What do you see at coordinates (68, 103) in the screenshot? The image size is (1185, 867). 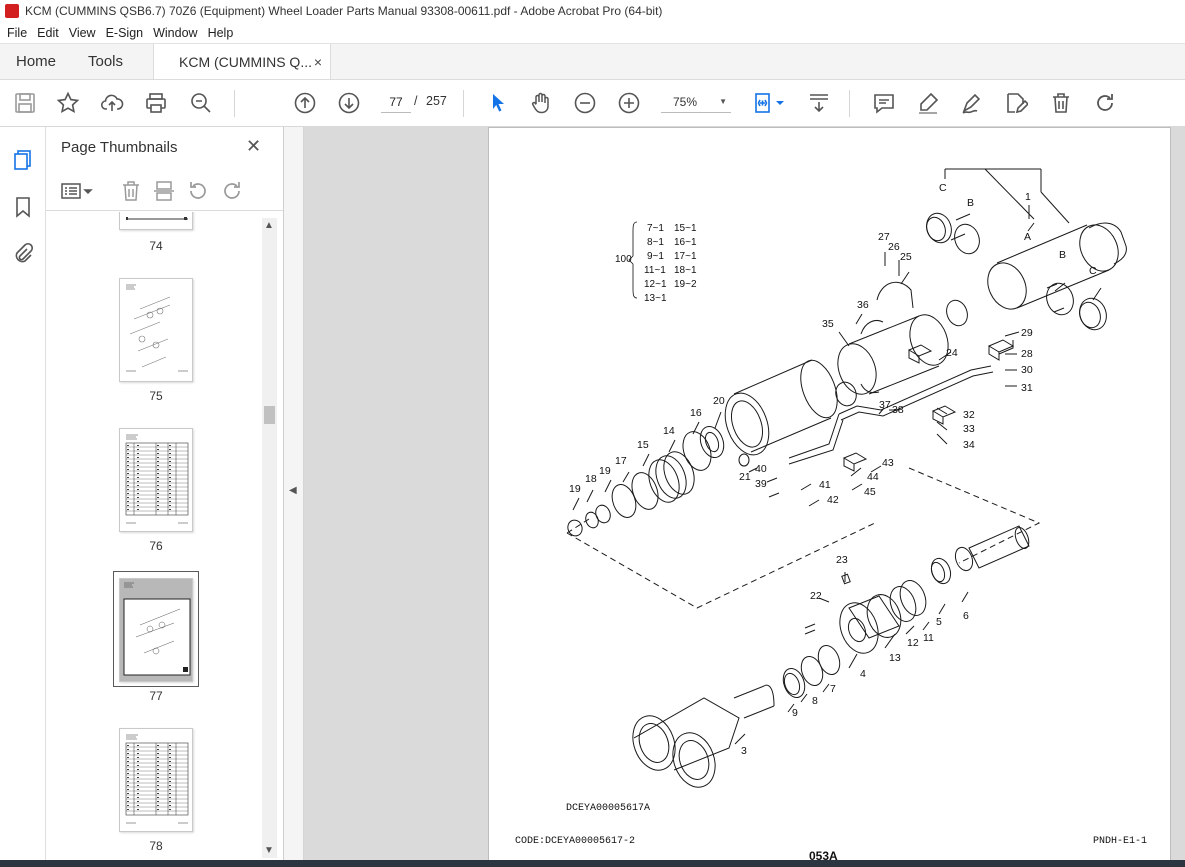 I see `star-icon` at bounding box center [68, 103].